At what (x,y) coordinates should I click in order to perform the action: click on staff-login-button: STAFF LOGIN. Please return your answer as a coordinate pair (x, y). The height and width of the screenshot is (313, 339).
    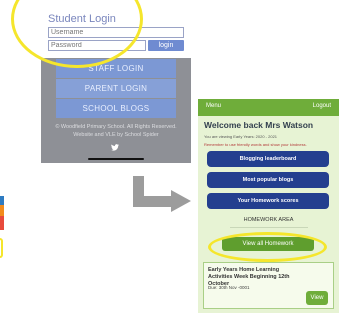
    Looking at the image, I should click on (116, 68).